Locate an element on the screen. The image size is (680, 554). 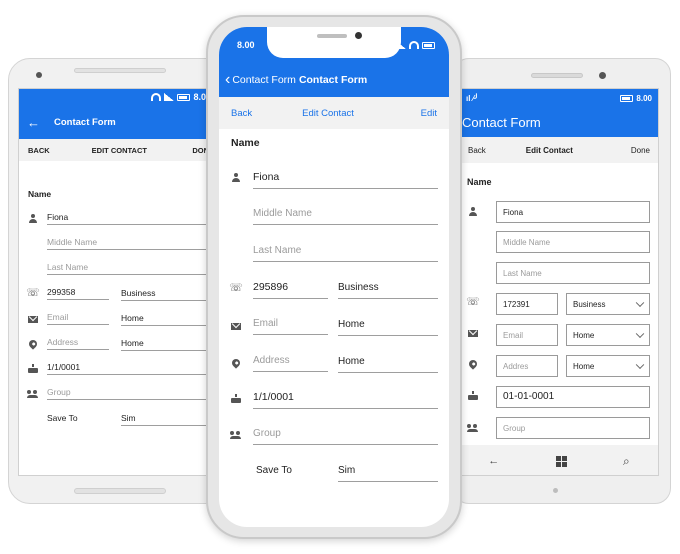
iphone-toolbar: Back Edit Contact Edit is located at coordinates (334, 113).